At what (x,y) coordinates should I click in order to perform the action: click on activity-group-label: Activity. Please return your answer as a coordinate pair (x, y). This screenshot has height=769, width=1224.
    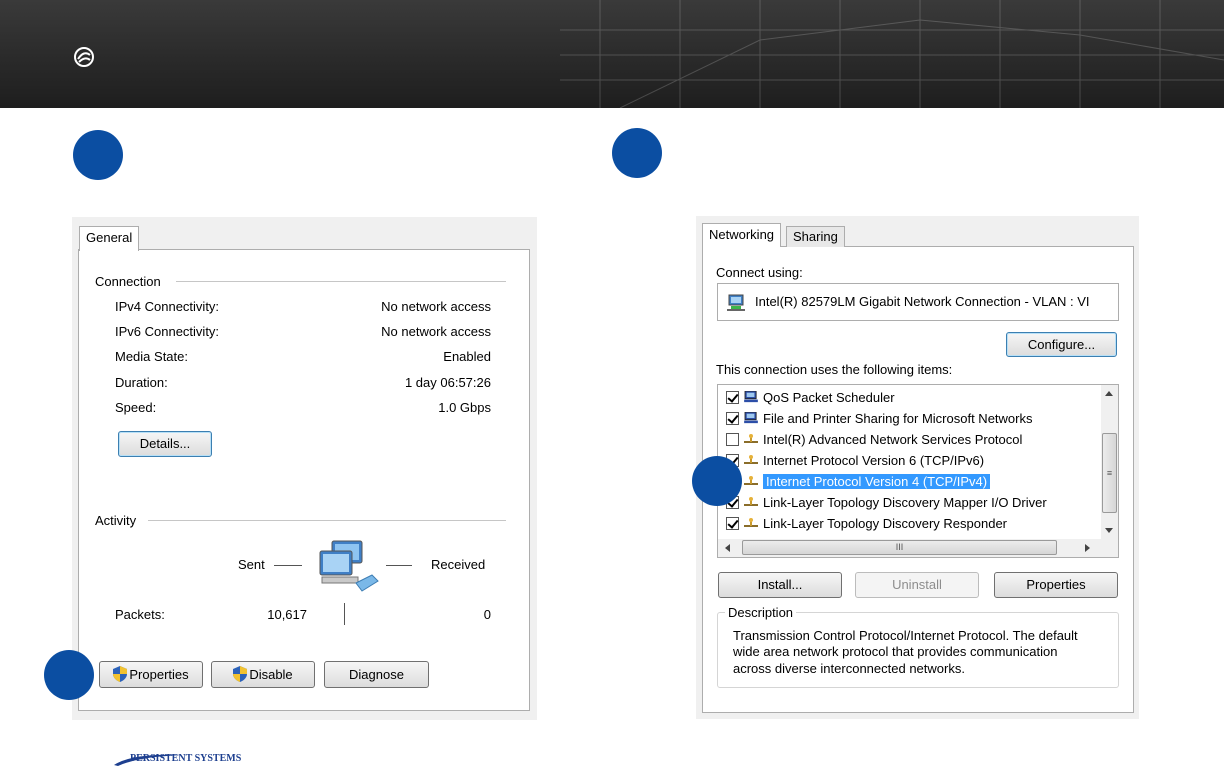
    Looking at the image, I should click on (119, 520).